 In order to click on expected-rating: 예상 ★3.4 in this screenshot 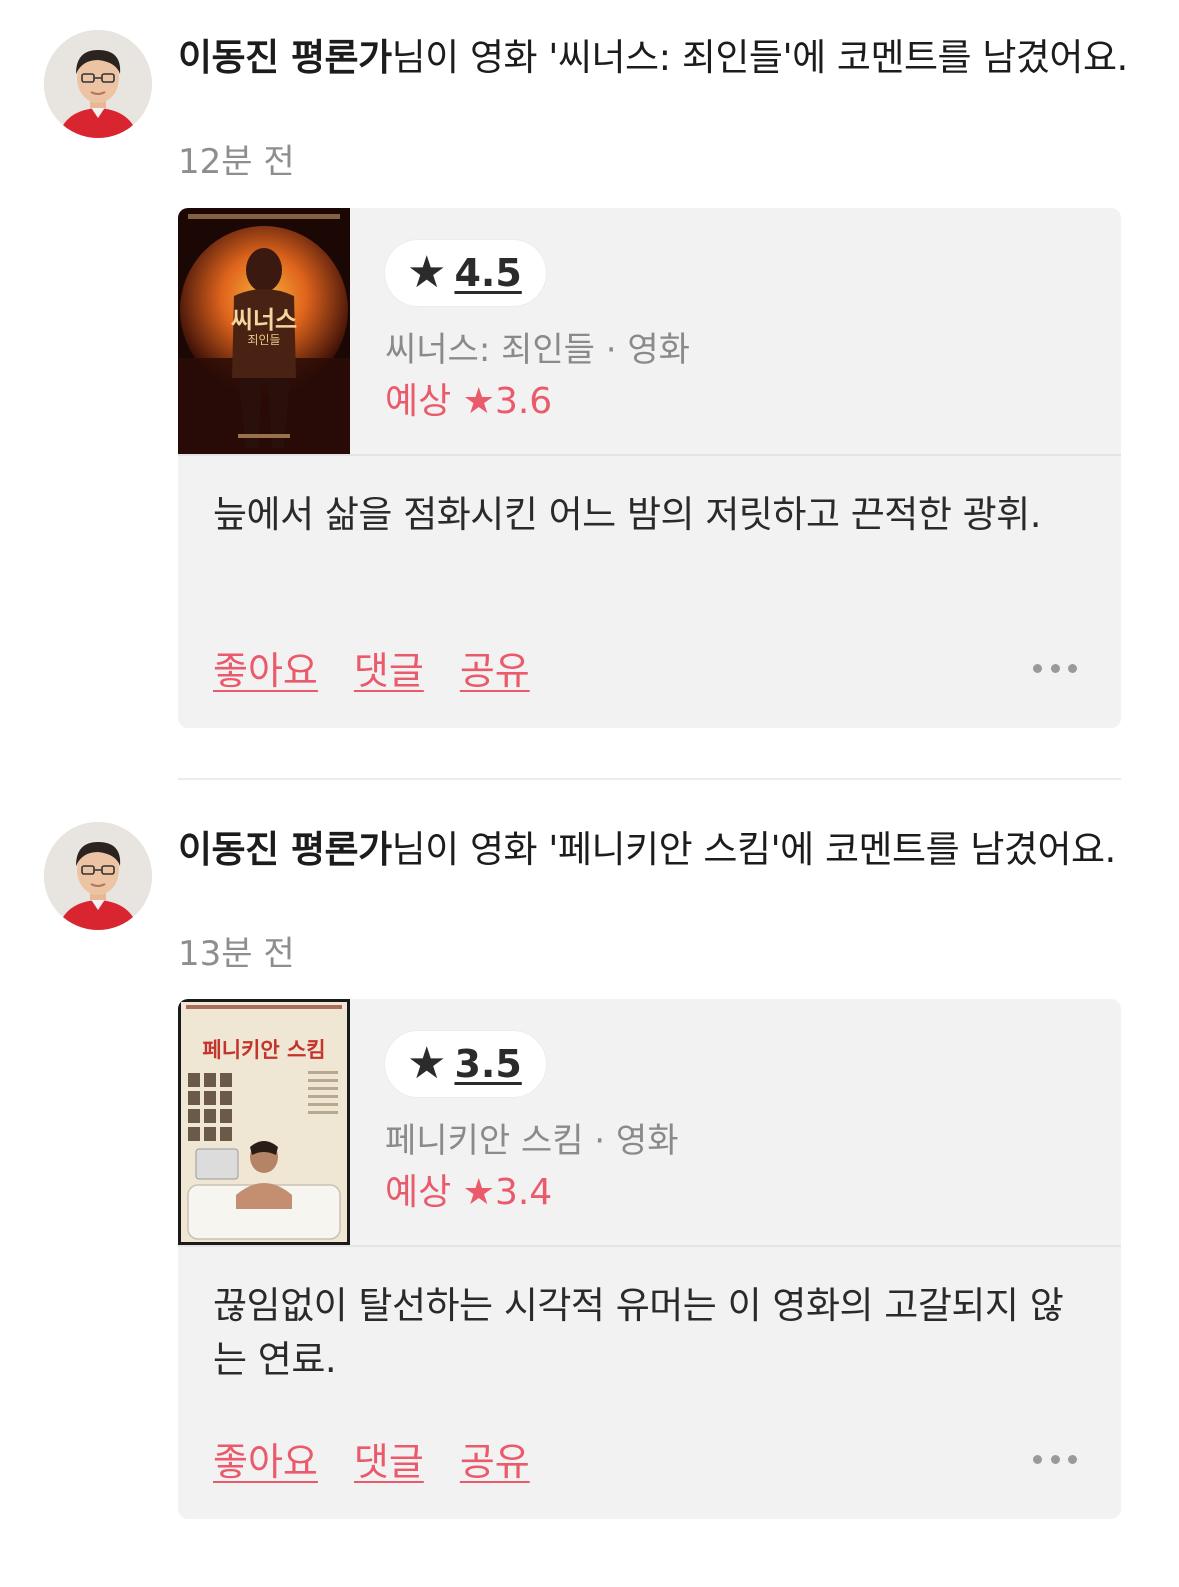, I will do `click(469, 1192)`.